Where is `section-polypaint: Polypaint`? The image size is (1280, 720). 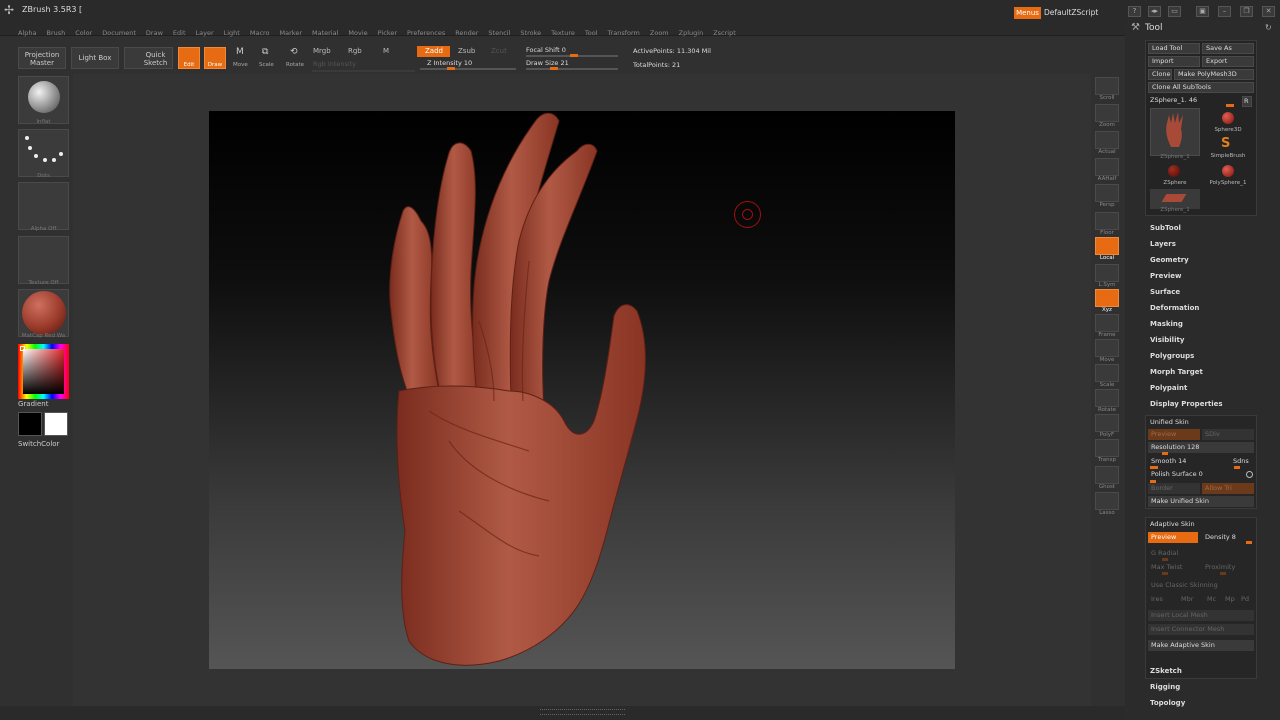
section-polypaint: Polypaint is located at coordinates (1168, 388).